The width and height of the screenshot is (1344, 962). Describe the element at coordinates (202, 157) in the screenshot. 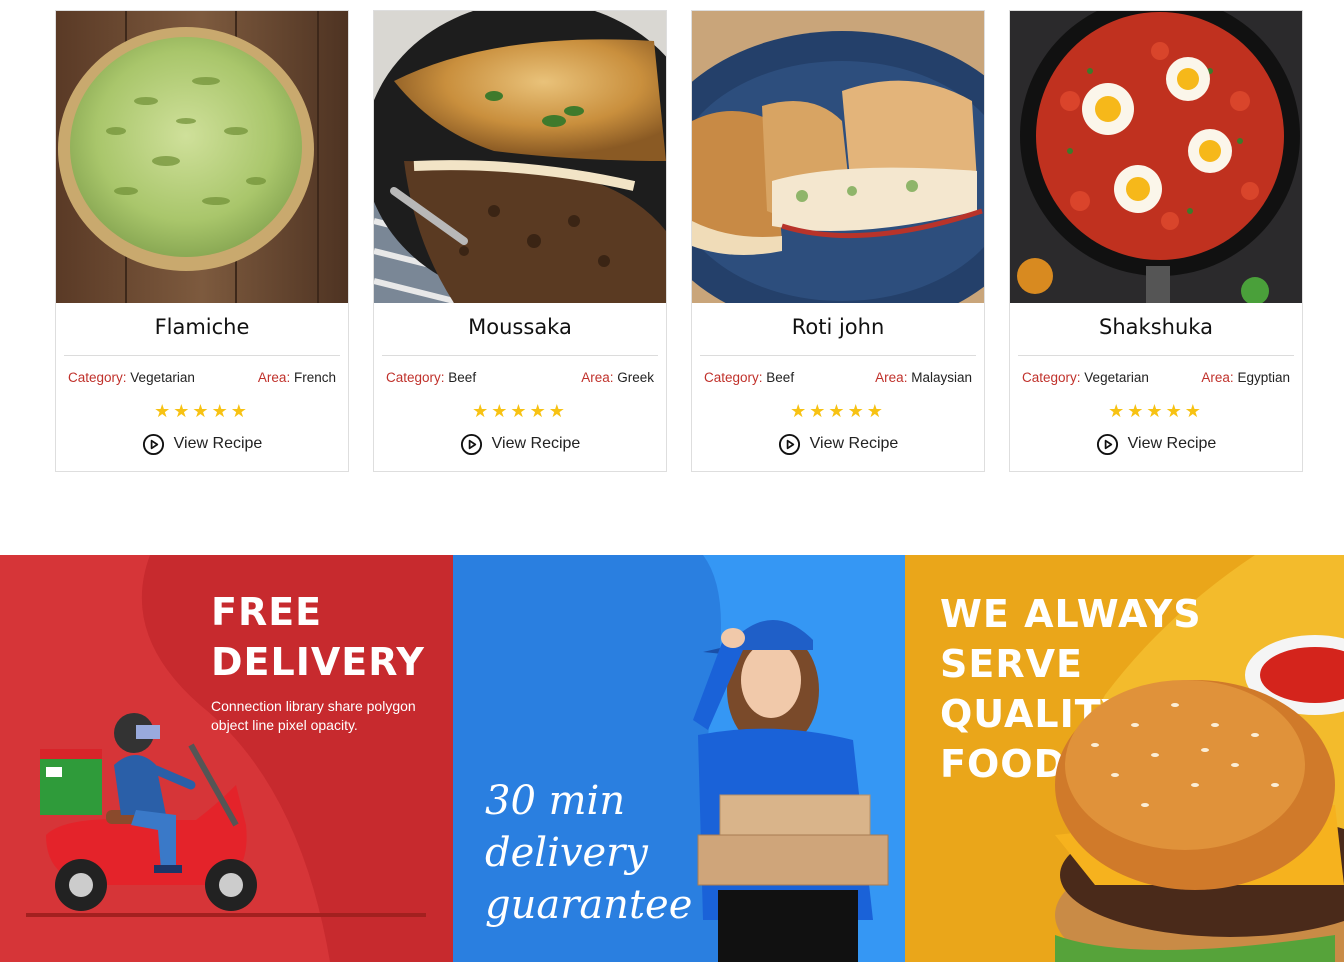

I see `flamiche-tart-photo` at that location.